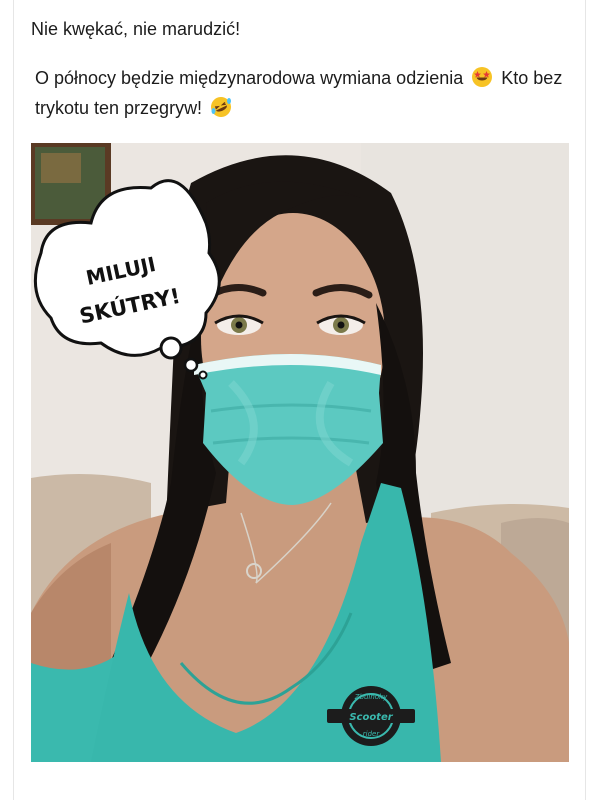 This screenshot has height=800, width=599. What do you see at coordinates (136, 29) in the screenshot?
I see `post-line-1: Nie kwękać, nie marudzić!` at bounding box center [136, 29].